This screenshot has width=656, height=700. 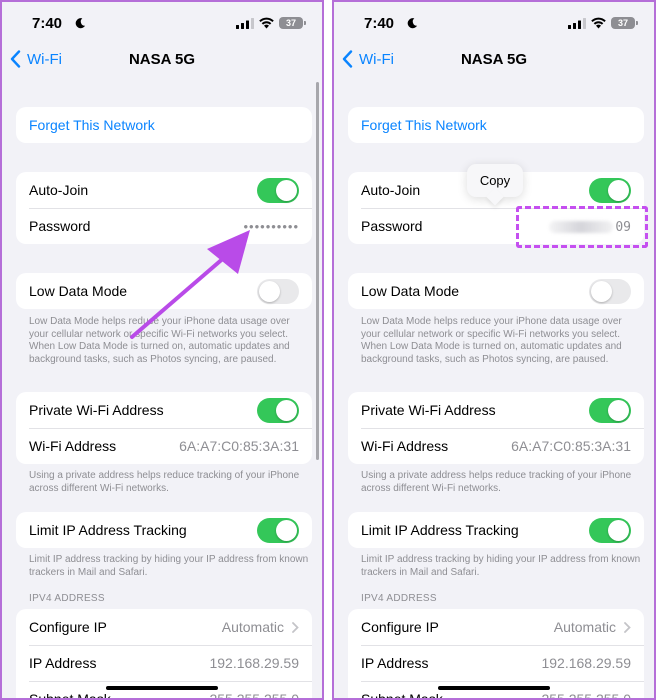 I want to click on auto-join-row: Auto-Join, so click(x=164, y=190).